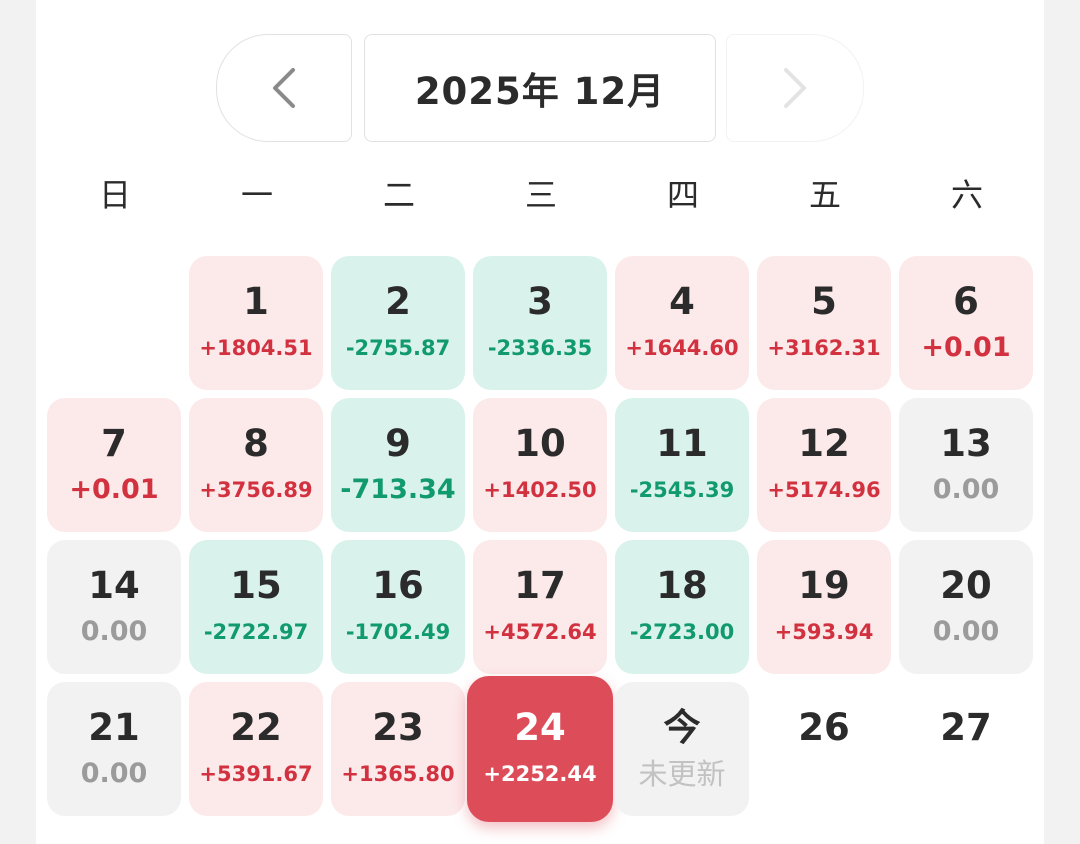 Image resolution: width=1080 pixels, height=844 pixels. I want to click on weekday-tue: 二, so click(398, 195).